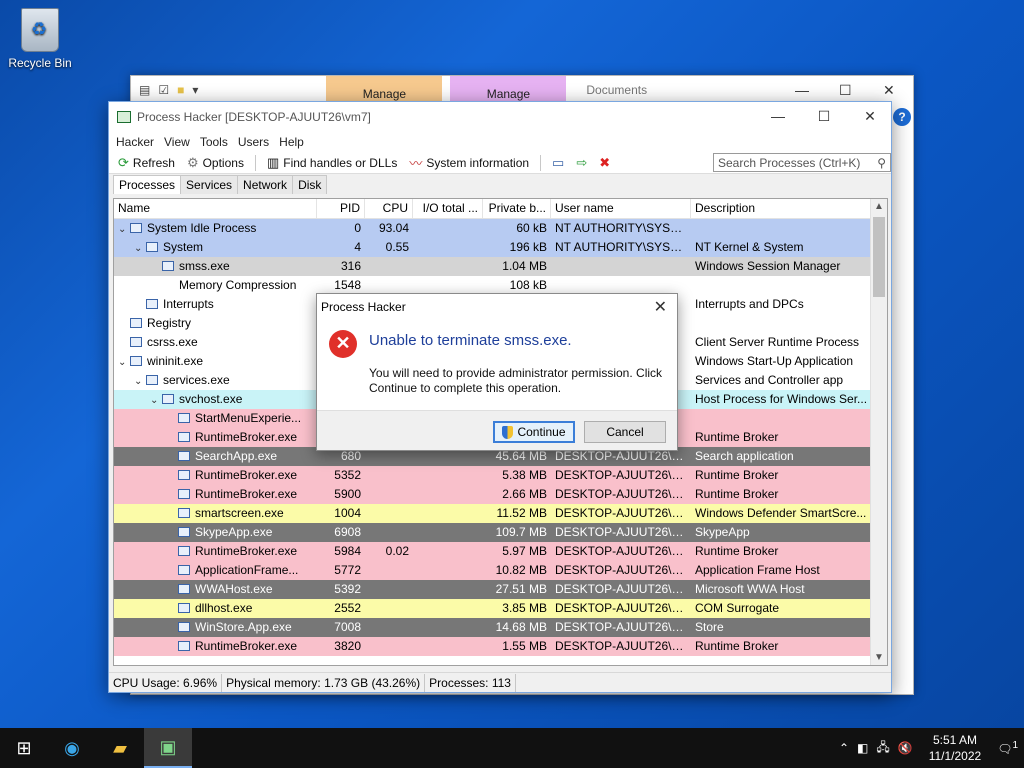 The height and width of the screenshot is (768, 1024). I want to click on process-name-cell: Memory Compression, so click(215, 285).